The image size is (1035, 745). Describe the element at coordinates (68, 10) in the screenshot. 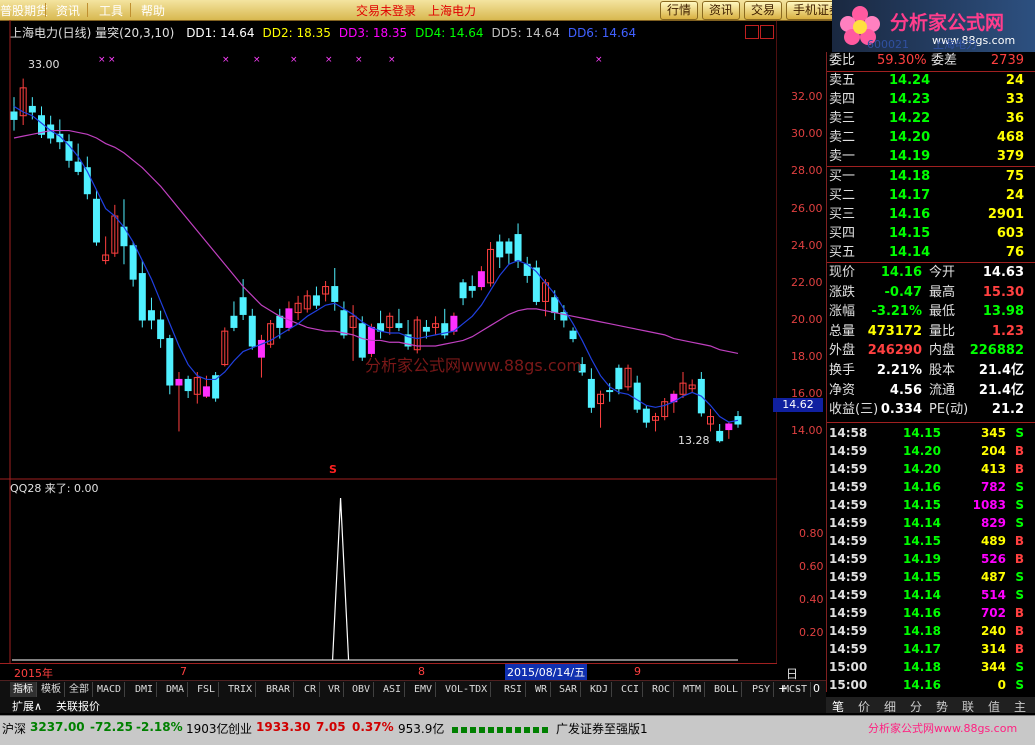

I see `menu-info: 资讯` at that location.